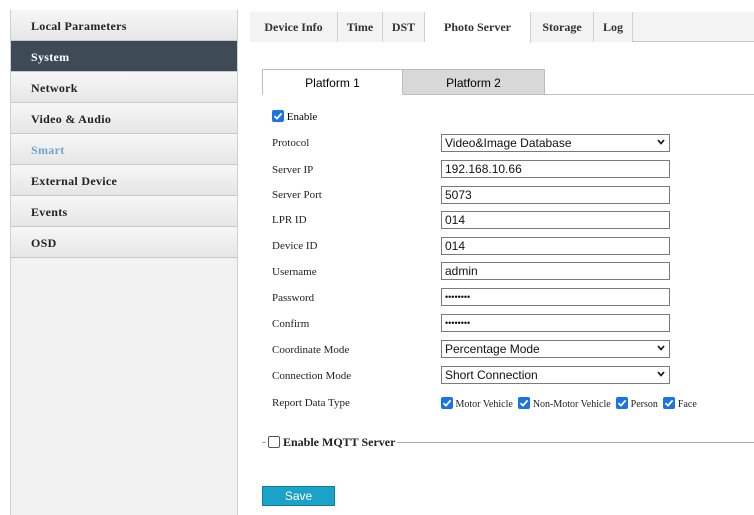 This screenshot has width=754, height=515. I want to click on person-checkbox, so click(622, 403).